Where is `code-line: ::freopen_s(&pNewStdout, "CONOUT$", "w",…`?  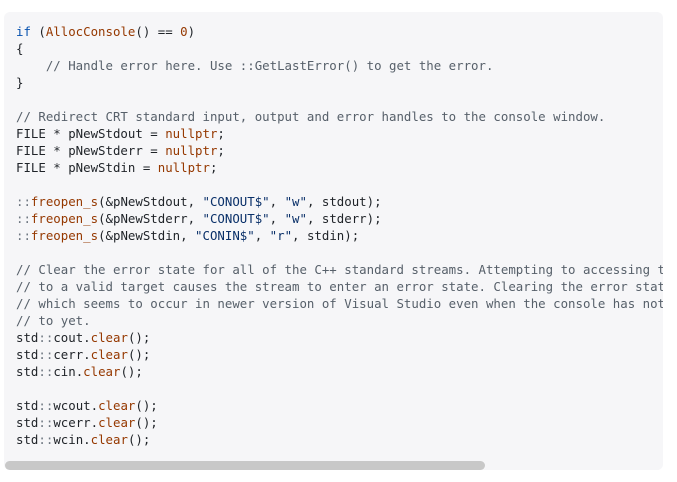 code-line: ::freopen_s(&pNewStdout, "CONOUT$", "w",… is located at coordinates (339, 201).